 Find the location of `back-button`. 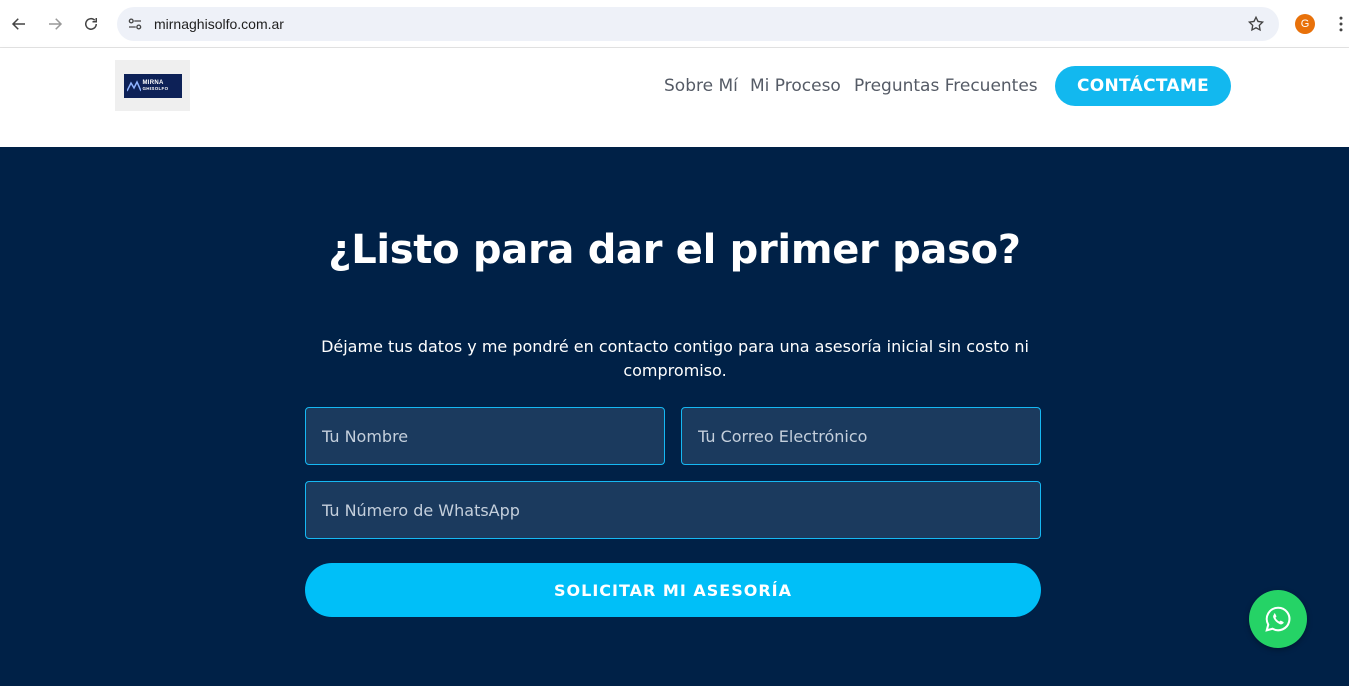

back-button is located at coordinates (19, 24).